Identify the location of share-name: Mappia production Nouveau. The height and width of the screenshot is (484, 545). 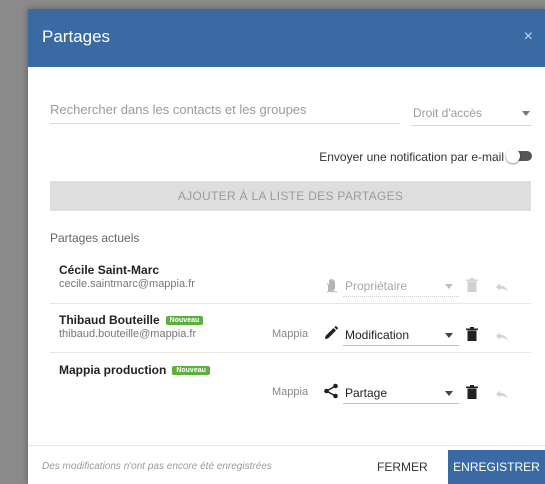
(134, 370).